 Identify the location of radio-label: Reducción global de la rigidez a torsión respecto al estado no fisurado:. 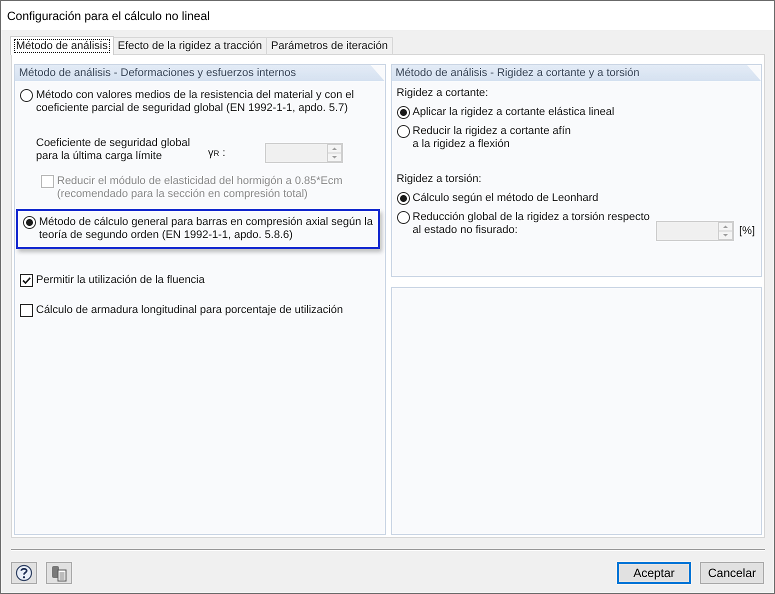
(533, 224).